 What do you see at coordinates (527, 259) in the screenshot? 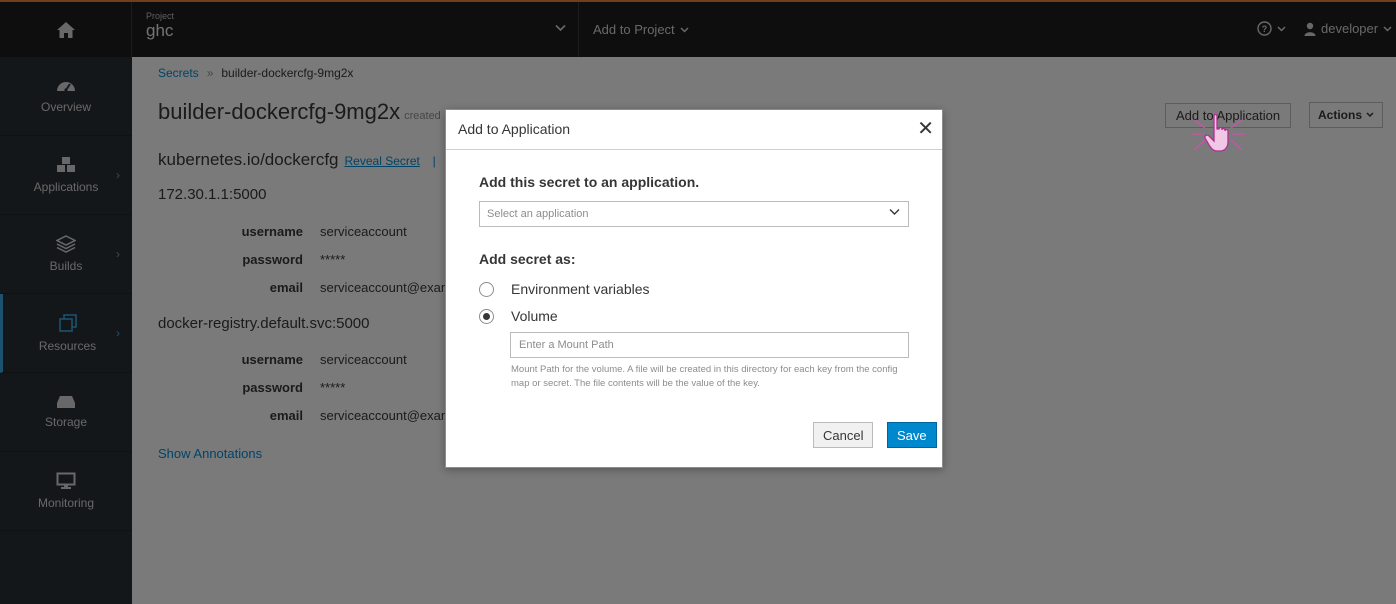
I see `add-secret-as-heading: Add secret as:` at bounding box center [527, 259].